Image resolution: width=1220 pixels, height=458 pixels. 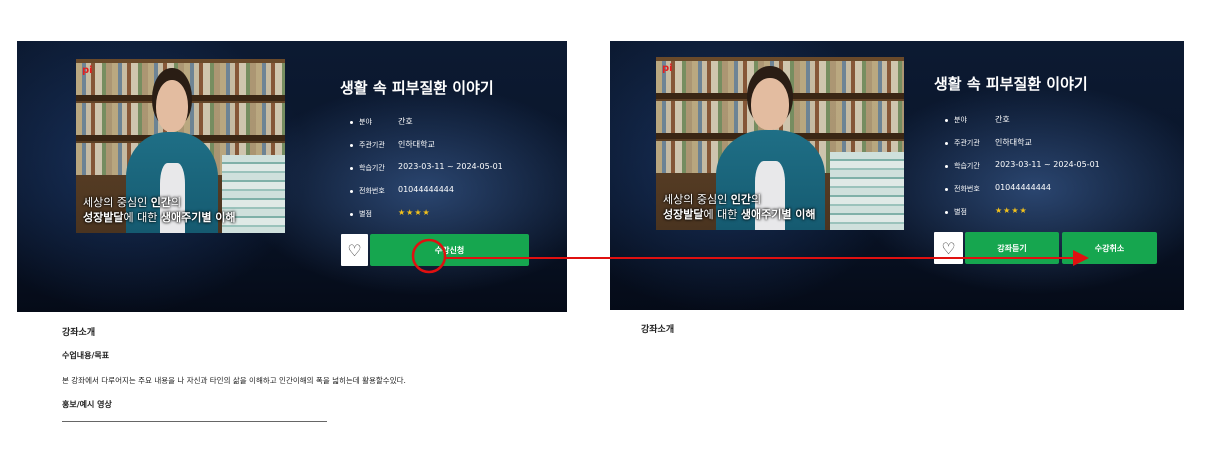 What do you see at coordinates (1109, 248) in the screenshot?
I see `cancel-enrollment-button: 수강취소` at bounding box center [1109, 248].